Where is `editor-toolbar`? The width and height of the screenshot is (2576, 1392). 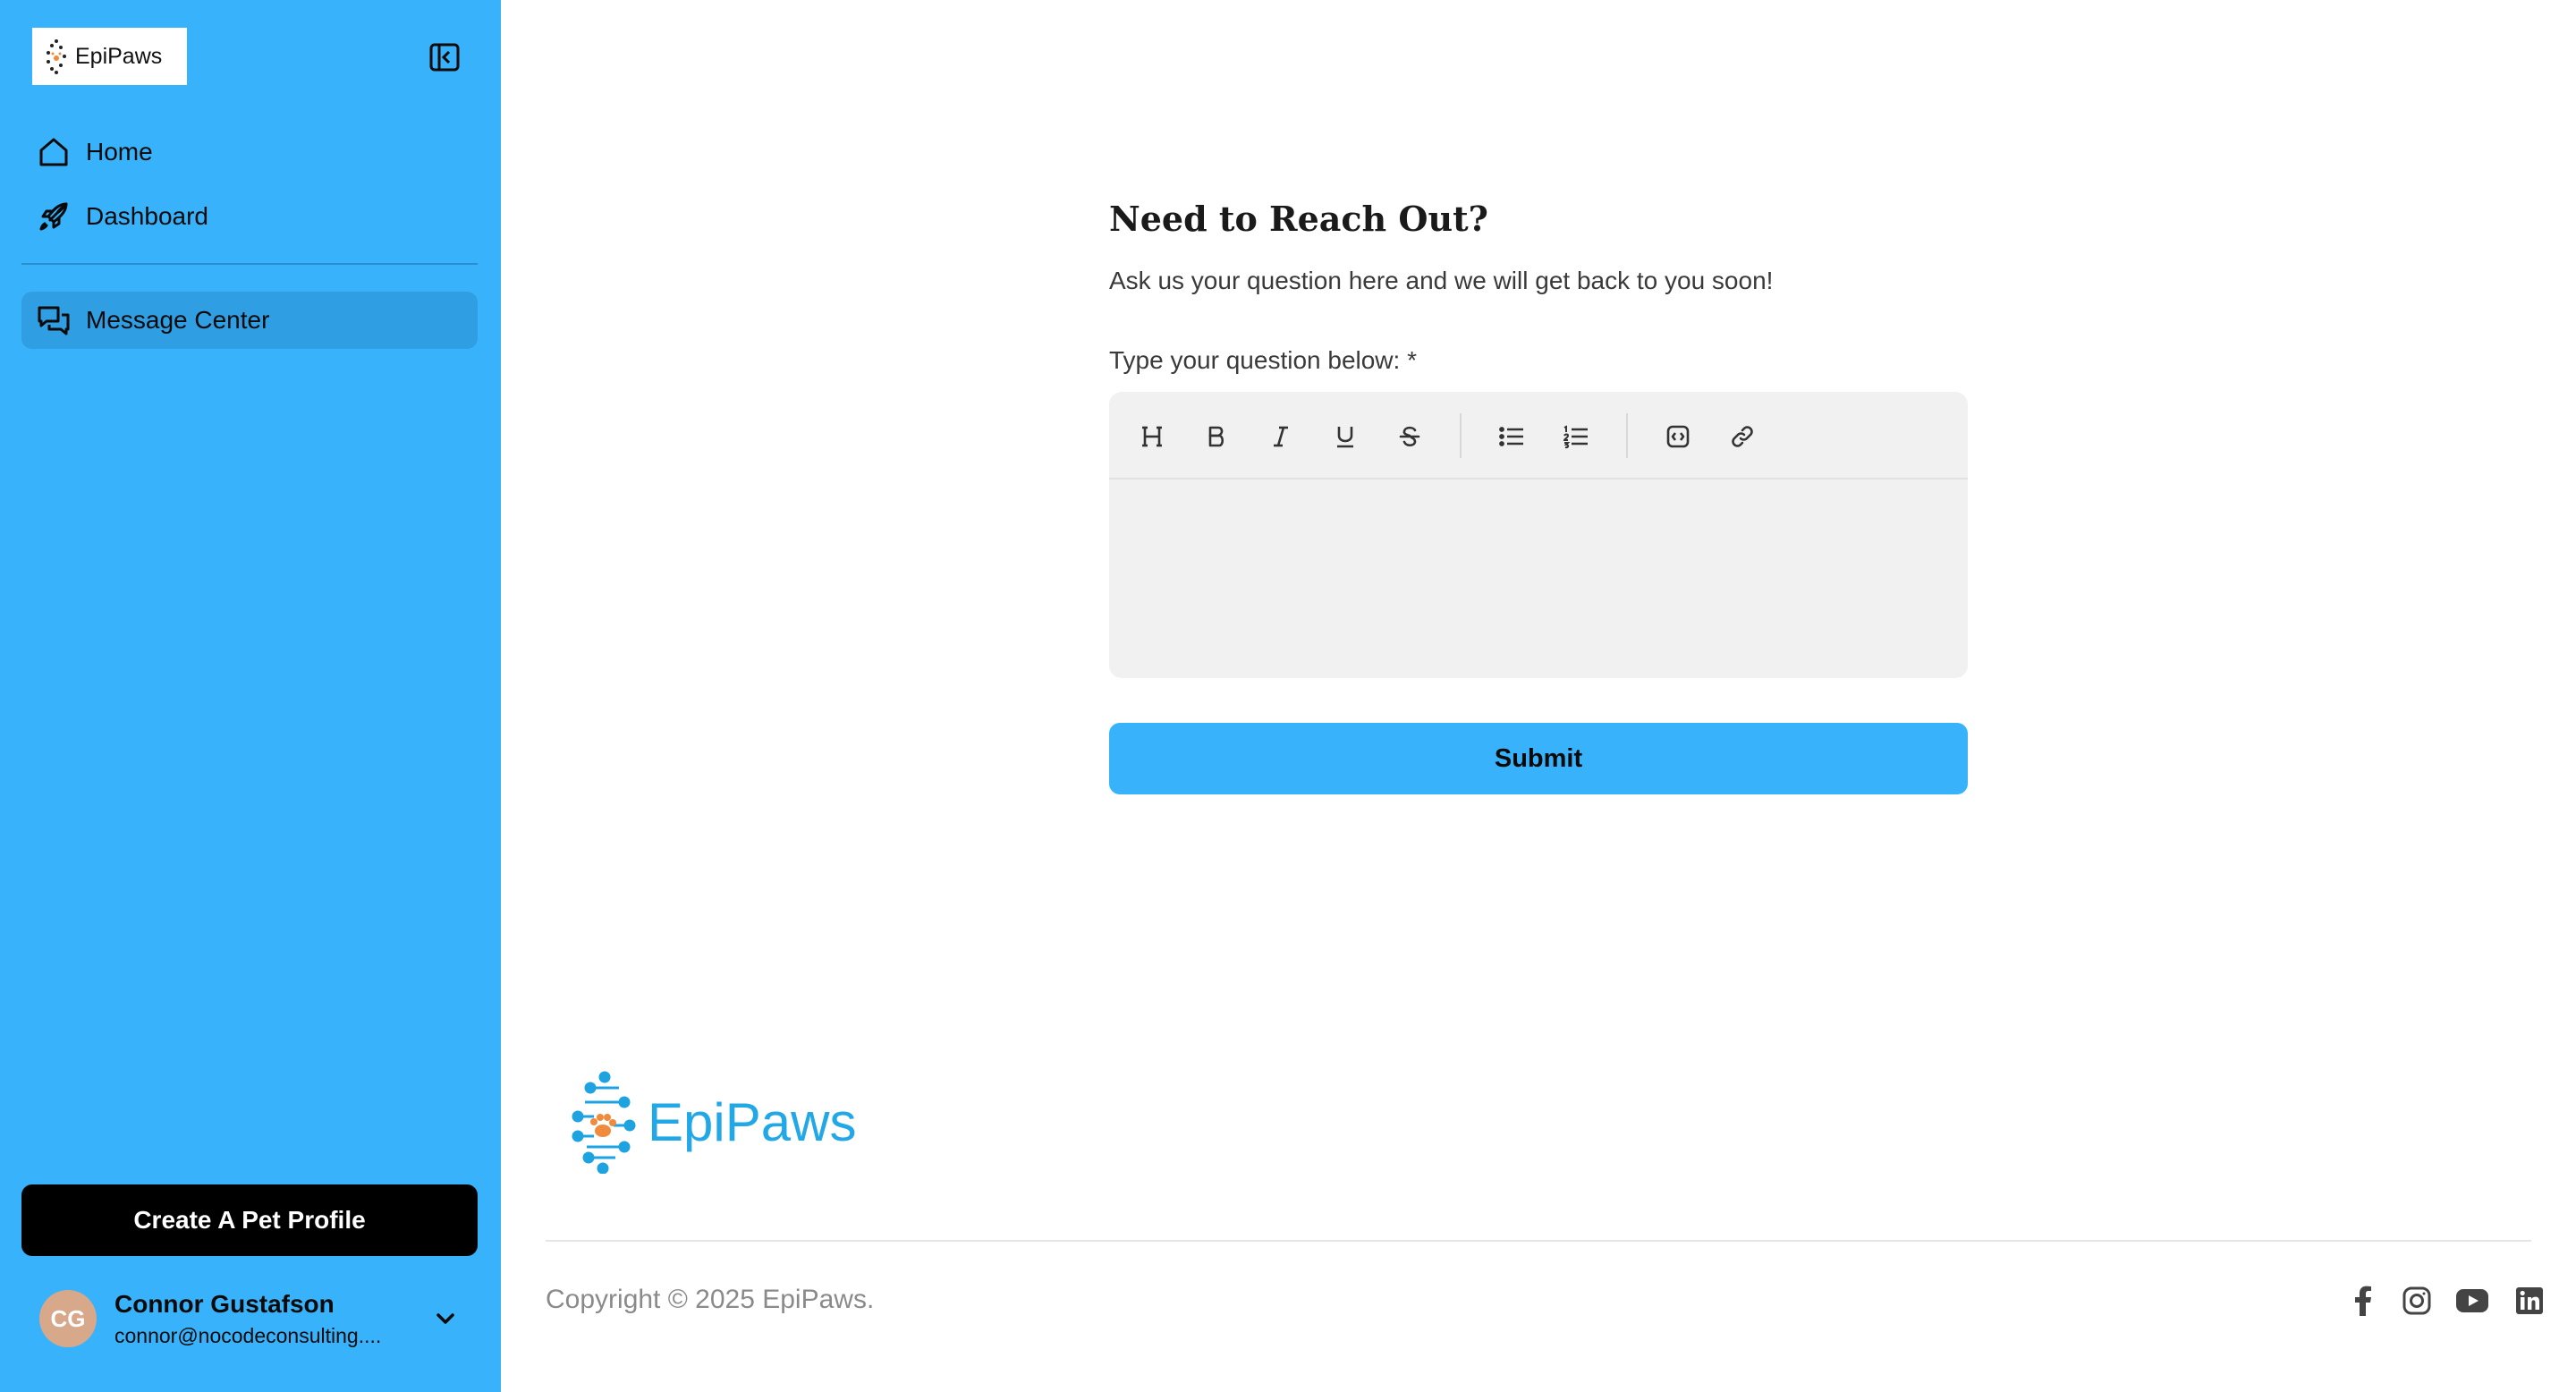
editor-toolbar is located at coordinates (1538, 436).